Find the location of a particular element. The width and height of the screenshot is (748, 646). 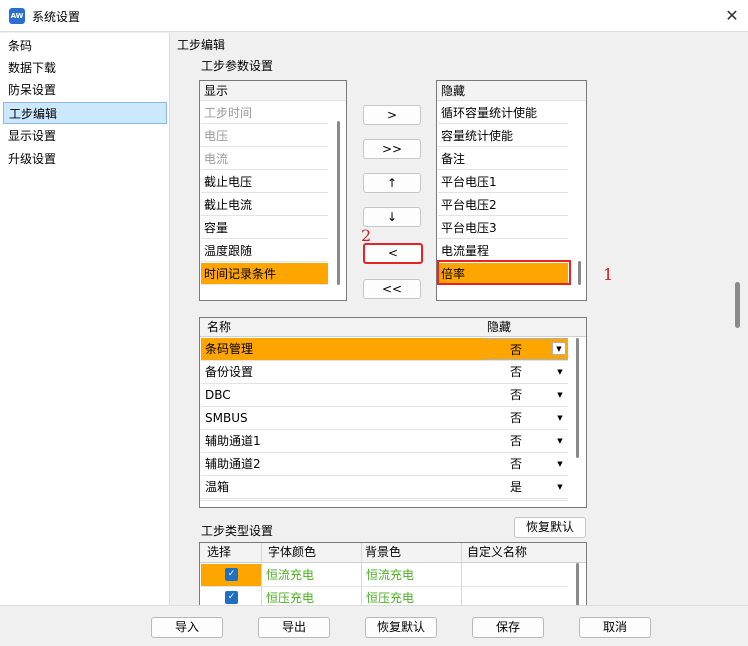

show-list-scrollbar is located at coordinates (338, 203).